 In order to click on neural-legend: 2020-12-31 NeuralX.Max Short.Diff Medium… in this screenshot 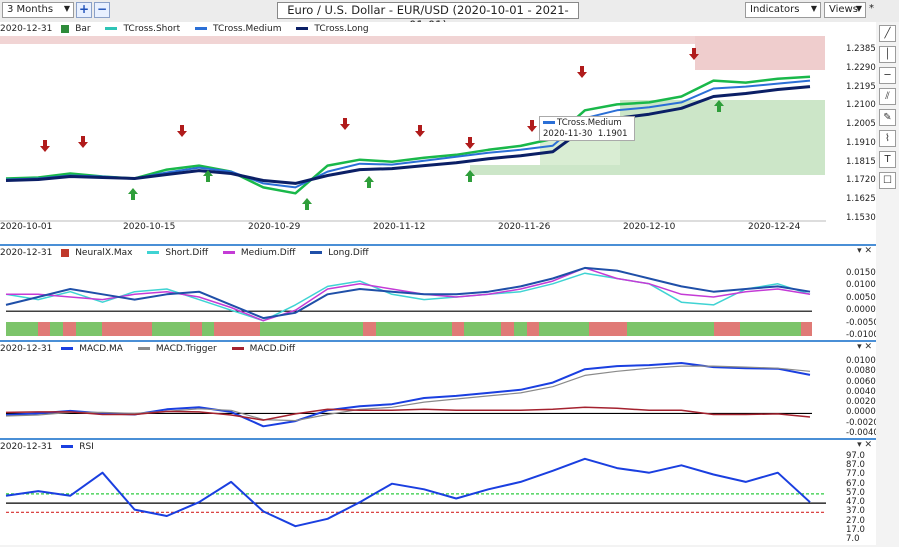, I will do `click(190, 253)`.